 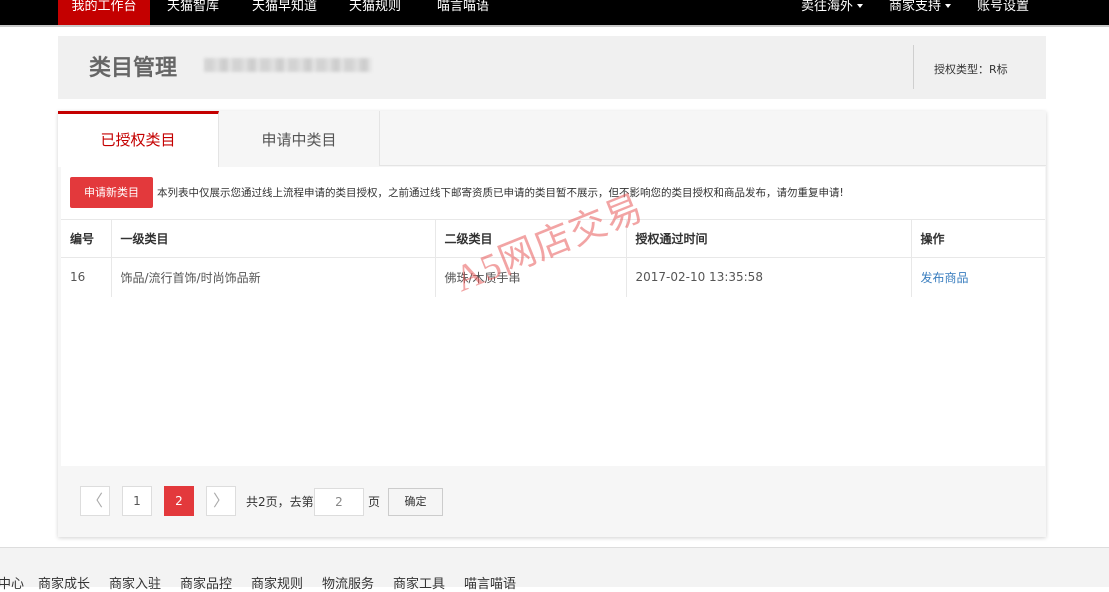 What do you see at coordinates (945, 278) in the screenshot?
I see `publish-product-link: 发布商品` at bounding box center [945, 278].